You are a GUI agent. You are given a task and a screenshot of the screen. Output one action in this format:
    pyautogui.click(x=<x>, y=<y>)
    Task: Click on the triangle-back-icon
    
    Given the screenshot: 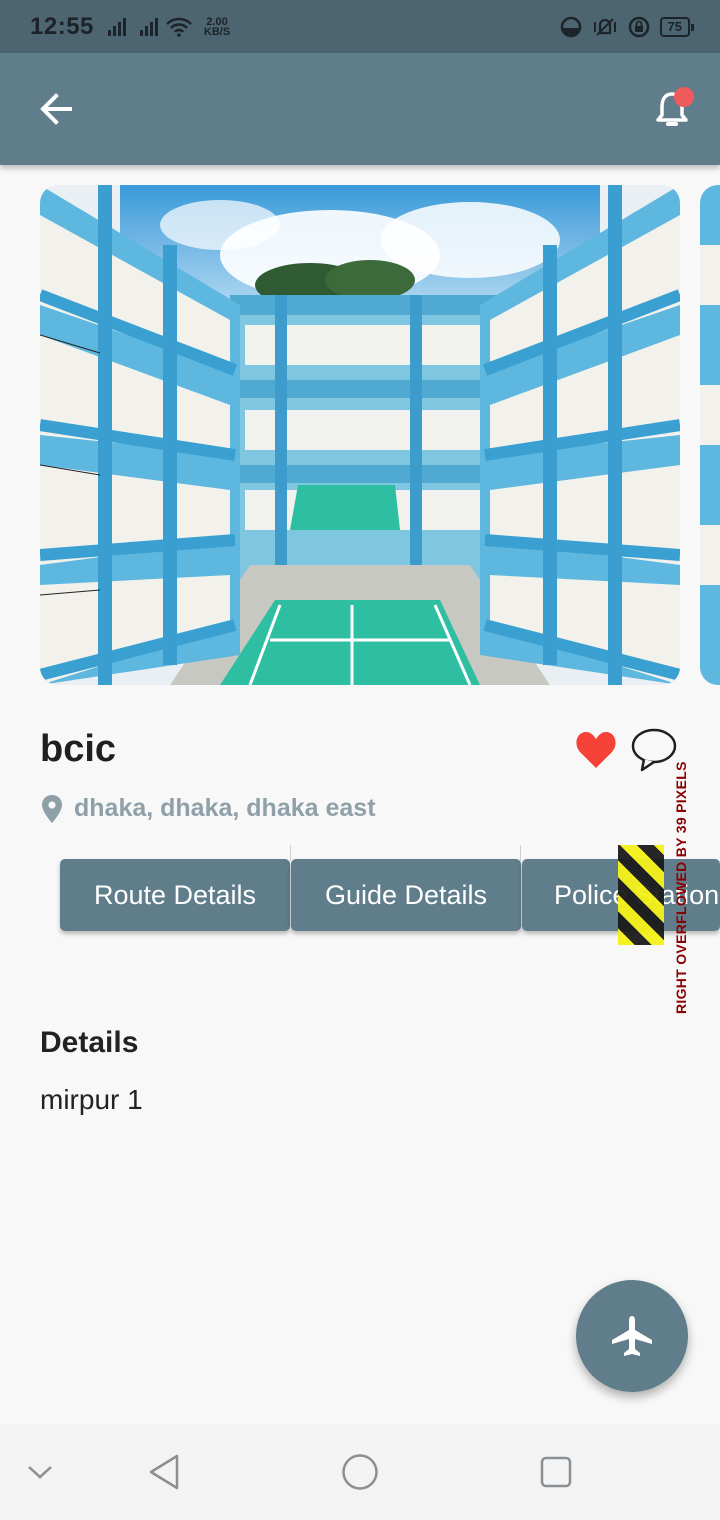 What is the action you would take?
    pyautogui.click(x=164, y=1472)
    